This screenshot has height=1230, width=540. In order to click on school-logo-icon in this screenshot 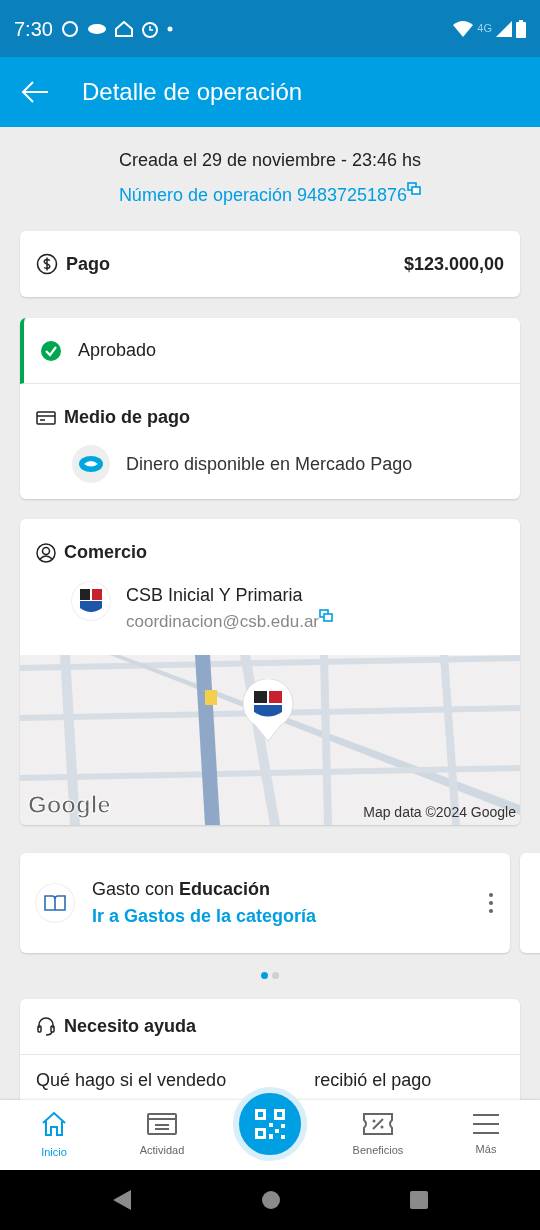, I will do `click(91, 601)`.